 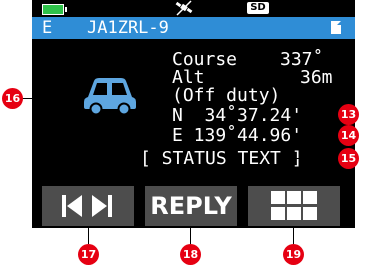 I want to click on callout-19-leader, so click(x=293, y=236).